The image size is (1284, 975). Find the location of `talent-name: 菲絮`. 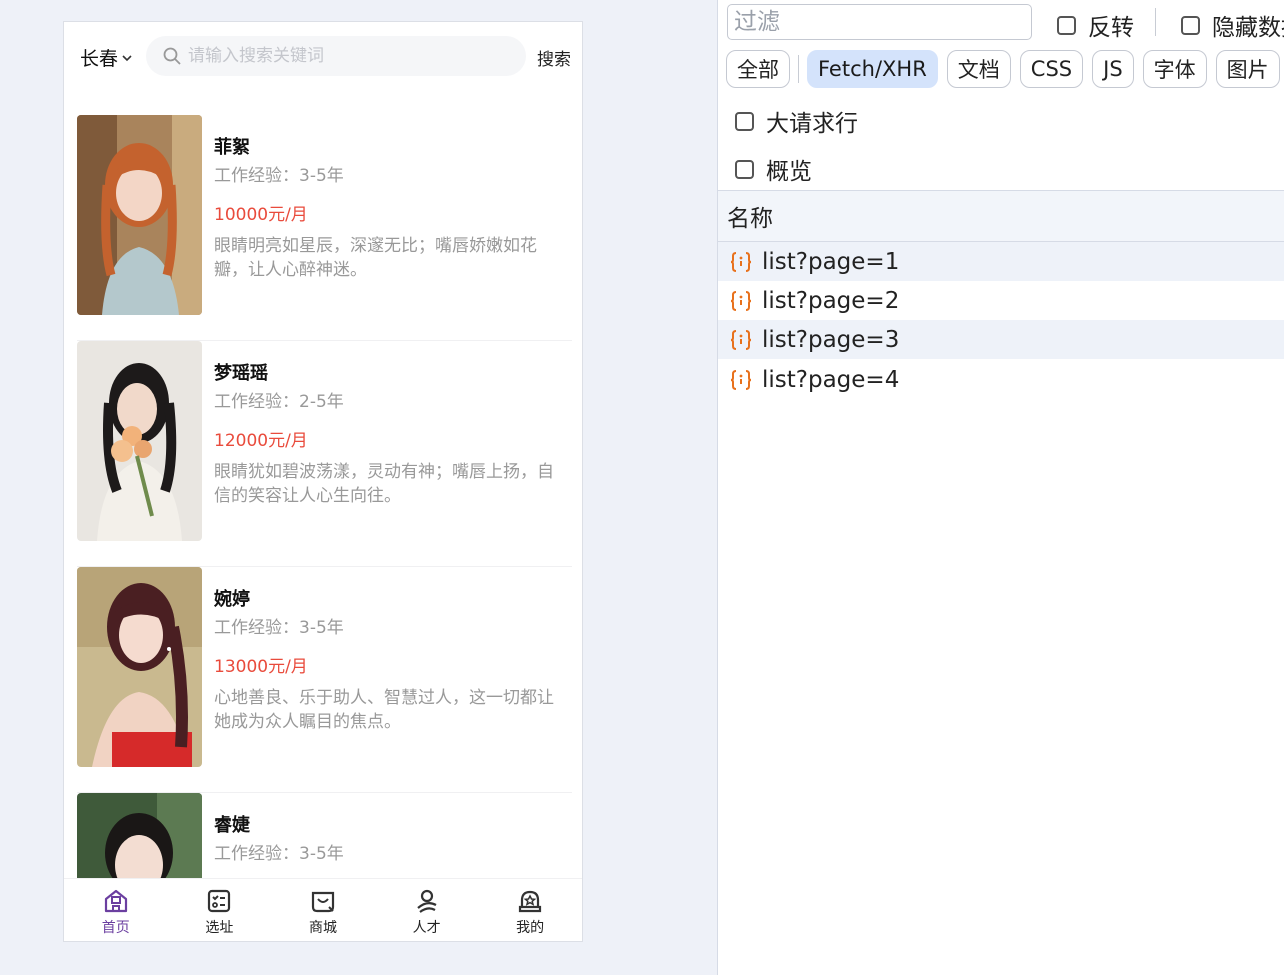

talent-name: 菲絮 is located at coordinates (232, 147).